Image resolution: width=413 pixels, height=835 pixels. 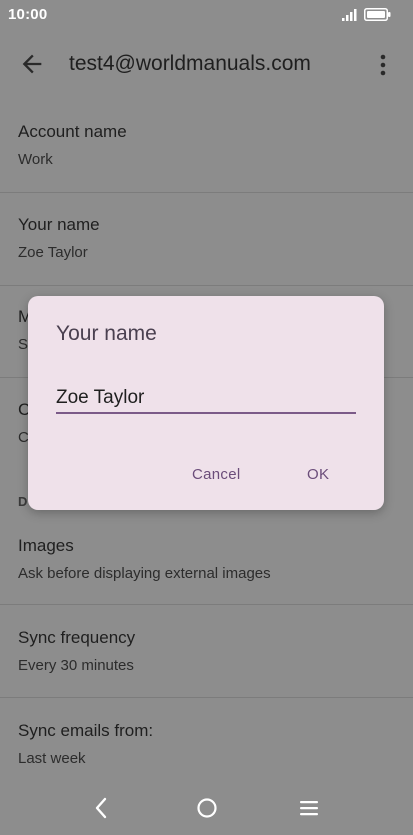 I want to click on battery-icon, so click(x=377, y=14).